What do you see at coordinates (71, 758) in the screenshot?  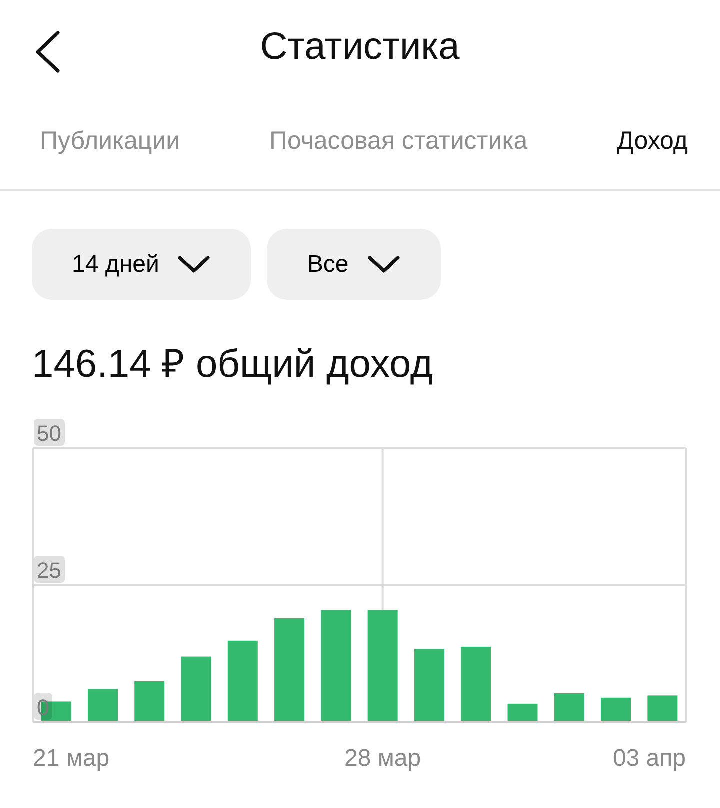 I see `x-axis-label: 21 мар` at bounding box center [71, 758].